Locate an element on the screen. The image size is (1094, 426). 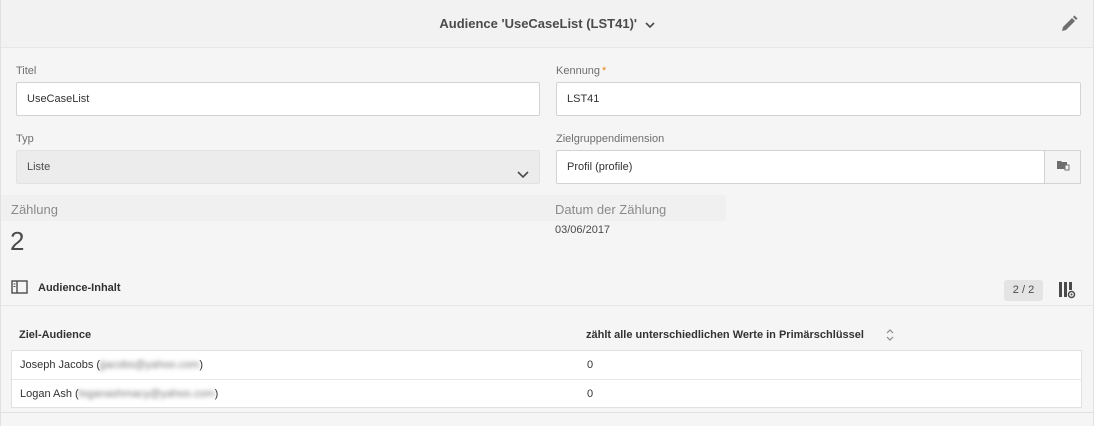
row-counter-badge: 2 / 2 is located at coordinates (1023, 290).